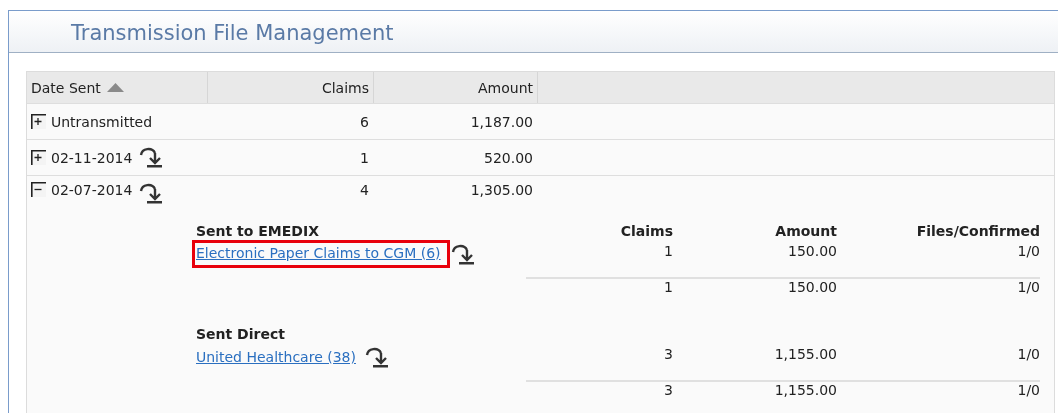 The image size is (1058, 413). What do you see at coordinates (115, 87) in the screenshot?
I see `sort-ascending-icon` at bounding box center [115, 87].